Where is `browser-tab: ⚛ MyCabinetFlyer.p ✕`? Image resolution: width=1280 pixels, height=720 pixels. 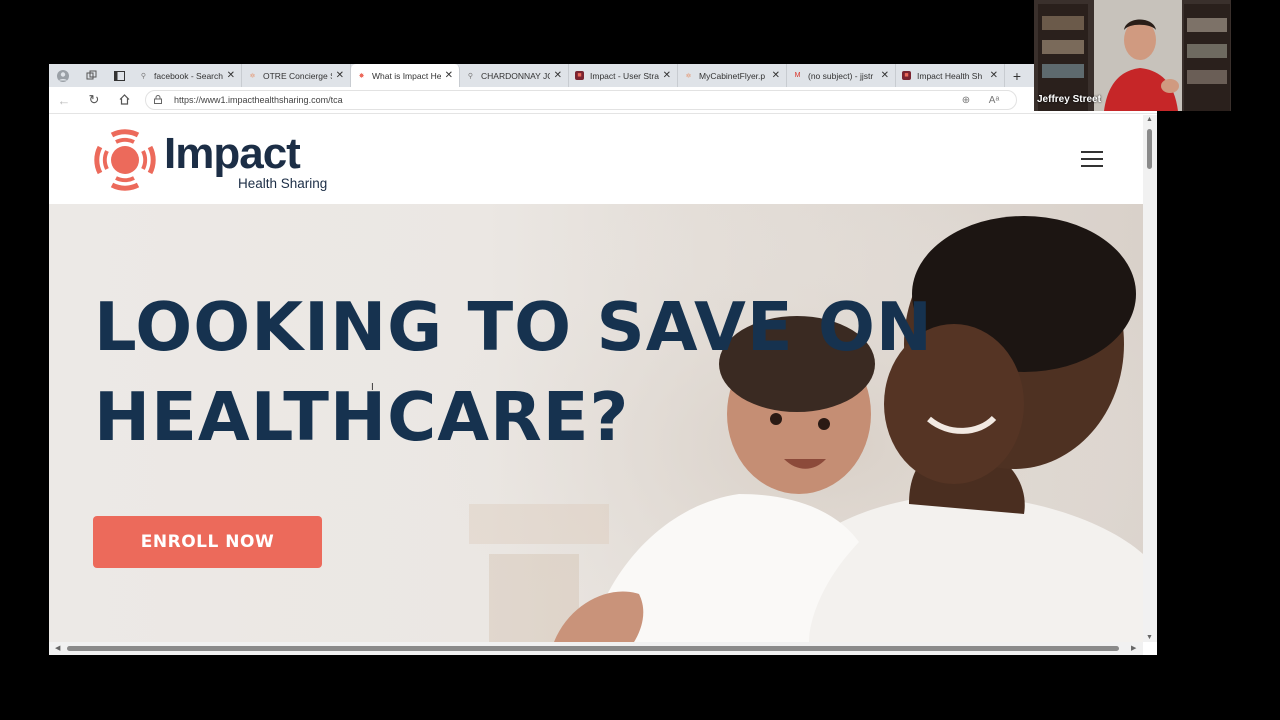
browser-tab: ⚛ MyCabinetFlyer.p ✕ is located at coordinates (732, 75).